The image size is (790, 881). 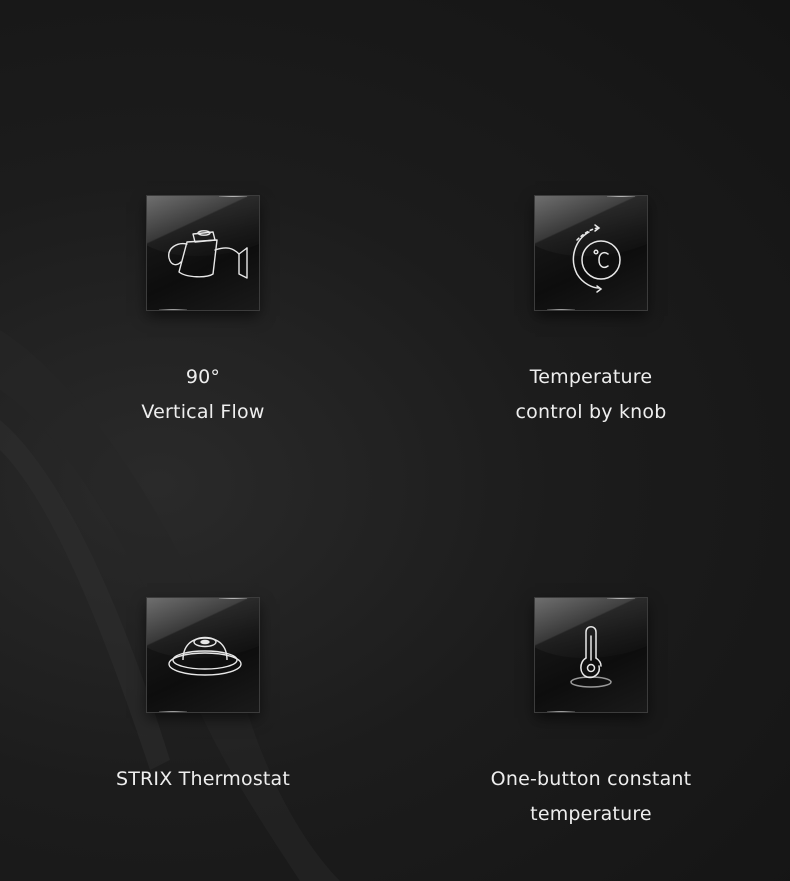 What do you see at coordinates (591, 412) in the screenshot?
I see `feature-title-line2: control by knob` at bounding box center [591, 412].